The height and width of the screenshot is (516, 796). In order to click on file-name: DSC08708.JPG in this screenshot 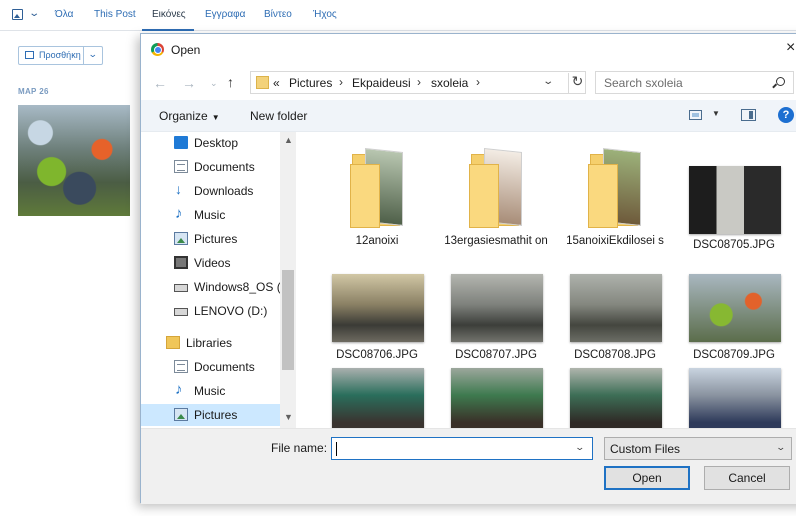, I will do `click(615, 355)`.